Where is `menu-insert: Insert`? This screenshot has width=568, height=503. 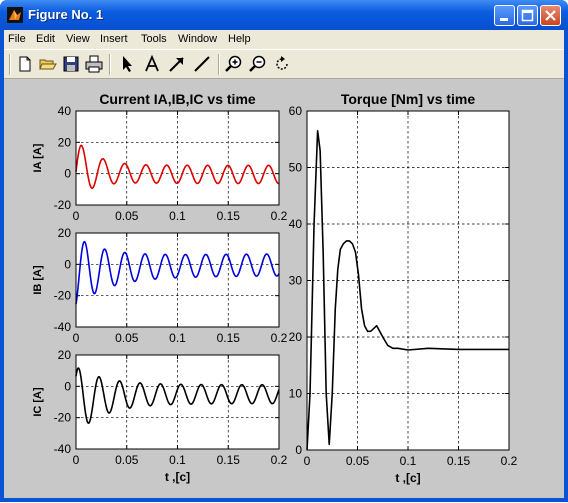
menu-insert: Insert is located at coordinates (114, 39).